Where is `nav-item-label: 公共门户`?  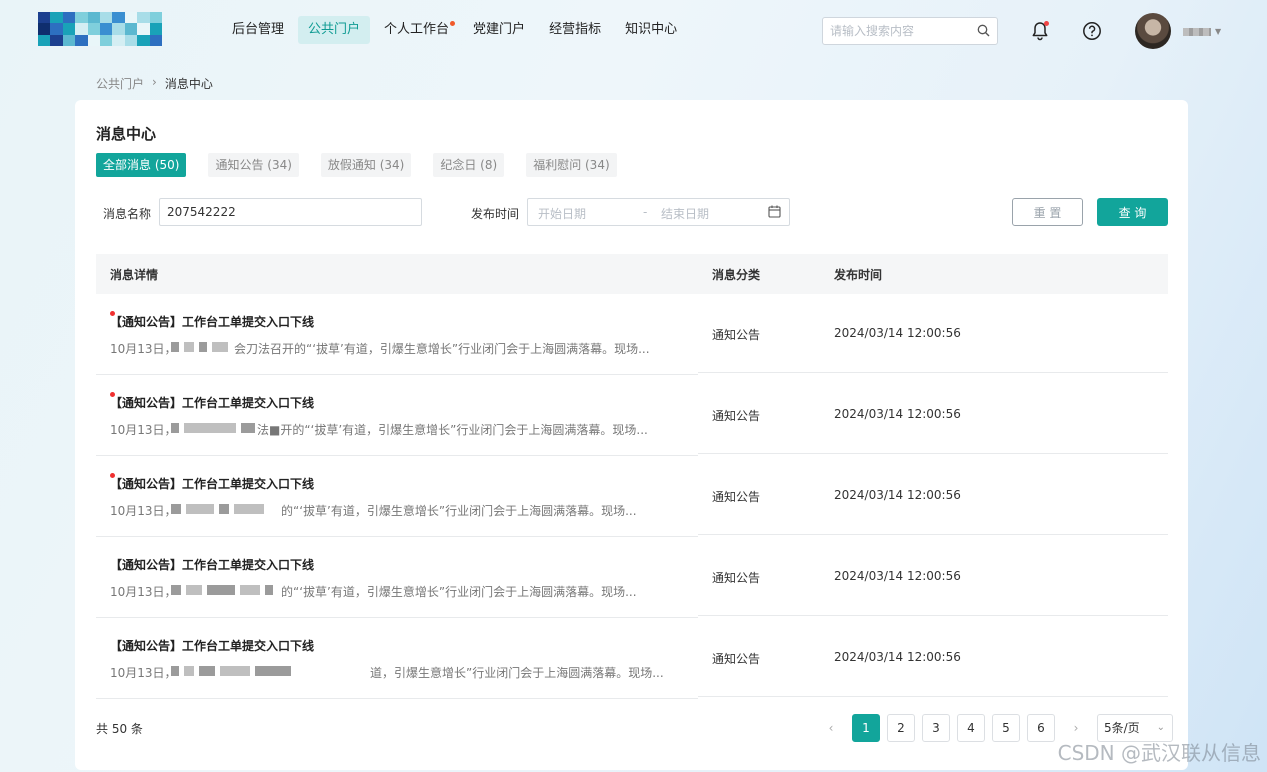 nav-item-label: 公共门户 is located at coordinates (334, 29).